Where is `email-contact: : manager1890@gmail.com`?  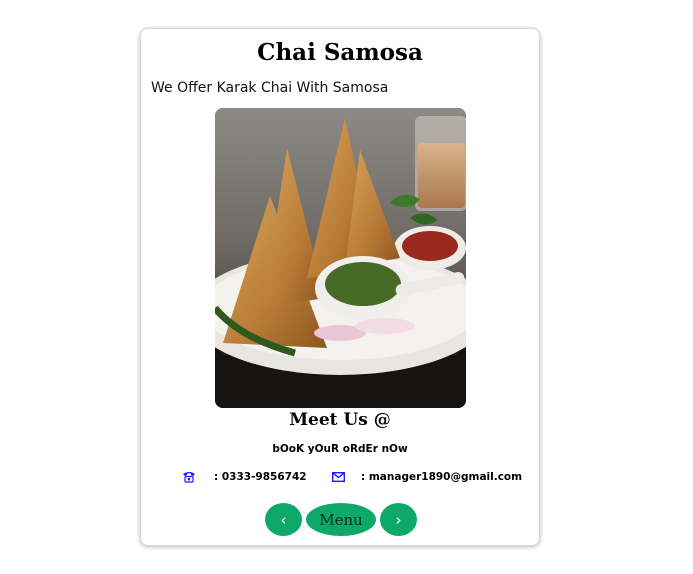
email-contact: : manager1890@gmail.com is located at coordinates (427, 477).